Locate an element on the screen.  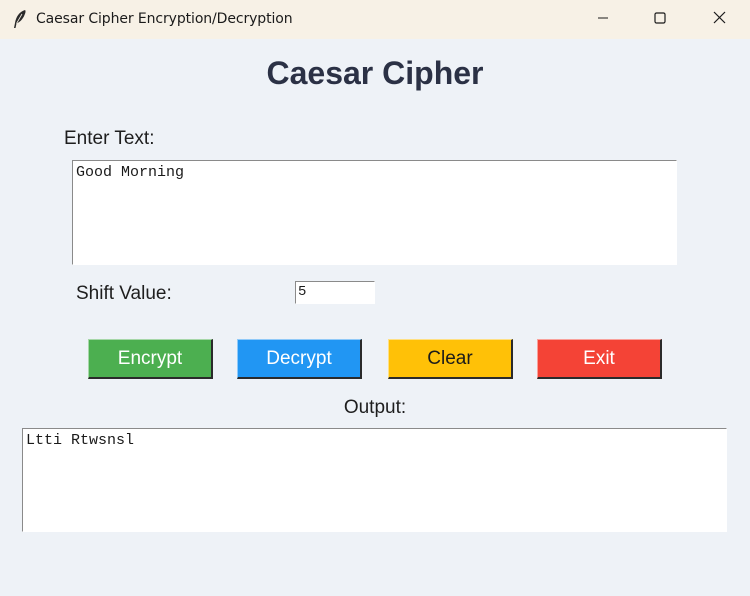
output-label: Output: is located at coordinates (375, 407).